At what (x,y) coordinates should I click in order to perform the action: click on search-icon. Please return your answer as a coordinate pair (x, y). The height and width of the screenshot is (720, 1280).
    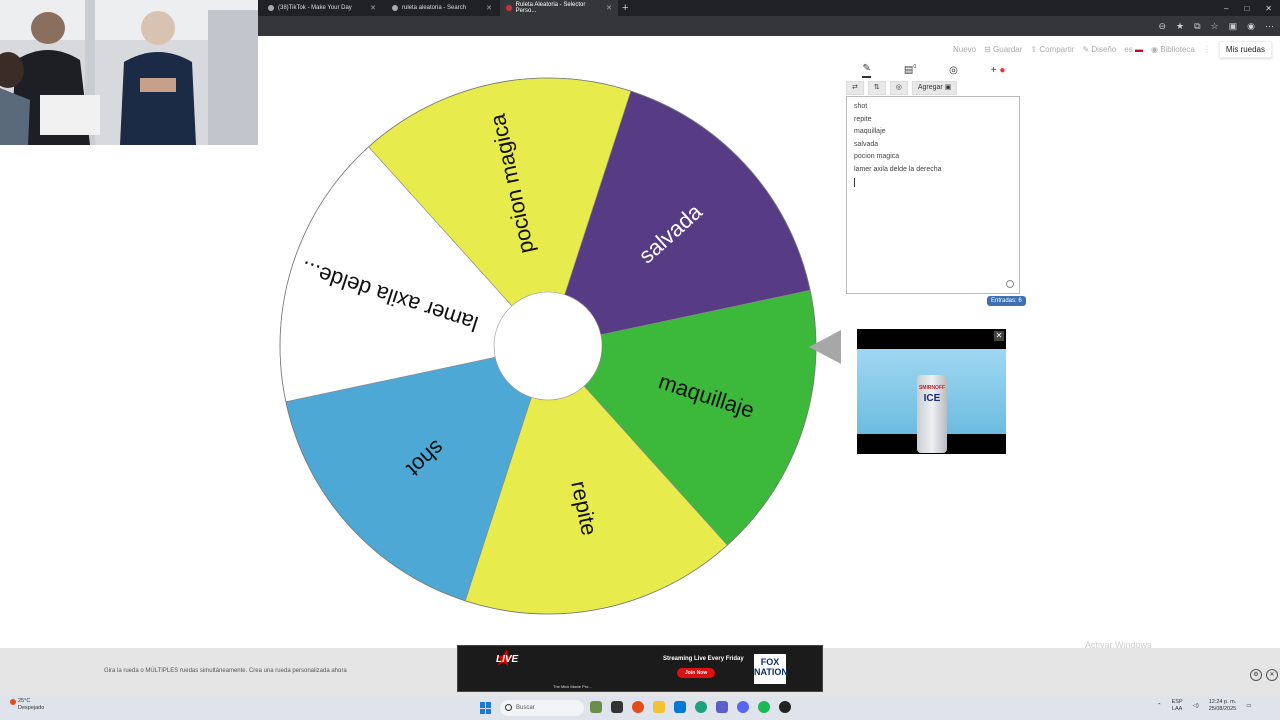
    Looking at the image, I should click on (508, 707).